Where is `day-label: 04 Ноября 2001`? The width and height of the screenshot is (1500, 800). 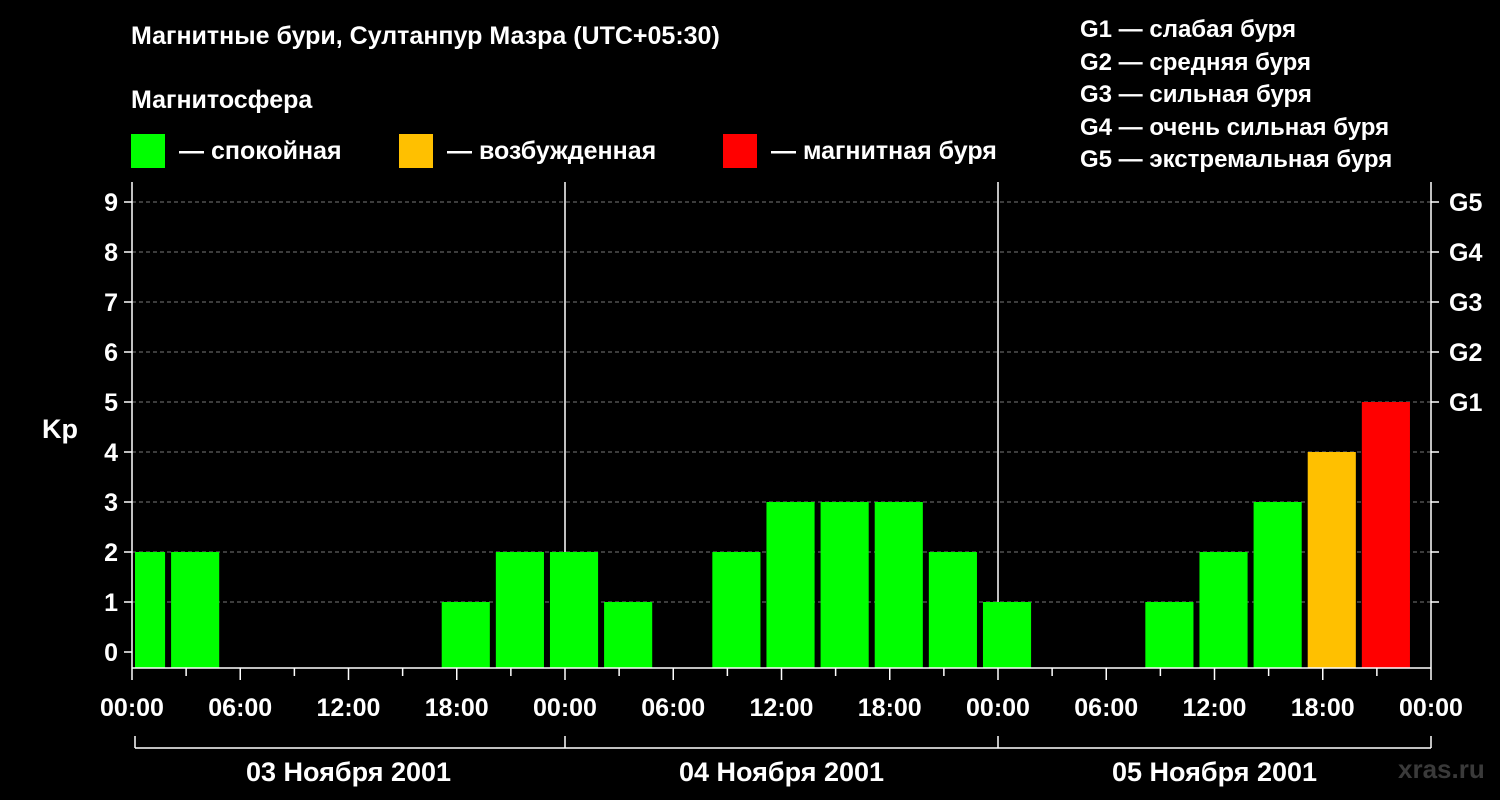
day-label: 04 Ноября 2001 is located at coordinates (781, 772).